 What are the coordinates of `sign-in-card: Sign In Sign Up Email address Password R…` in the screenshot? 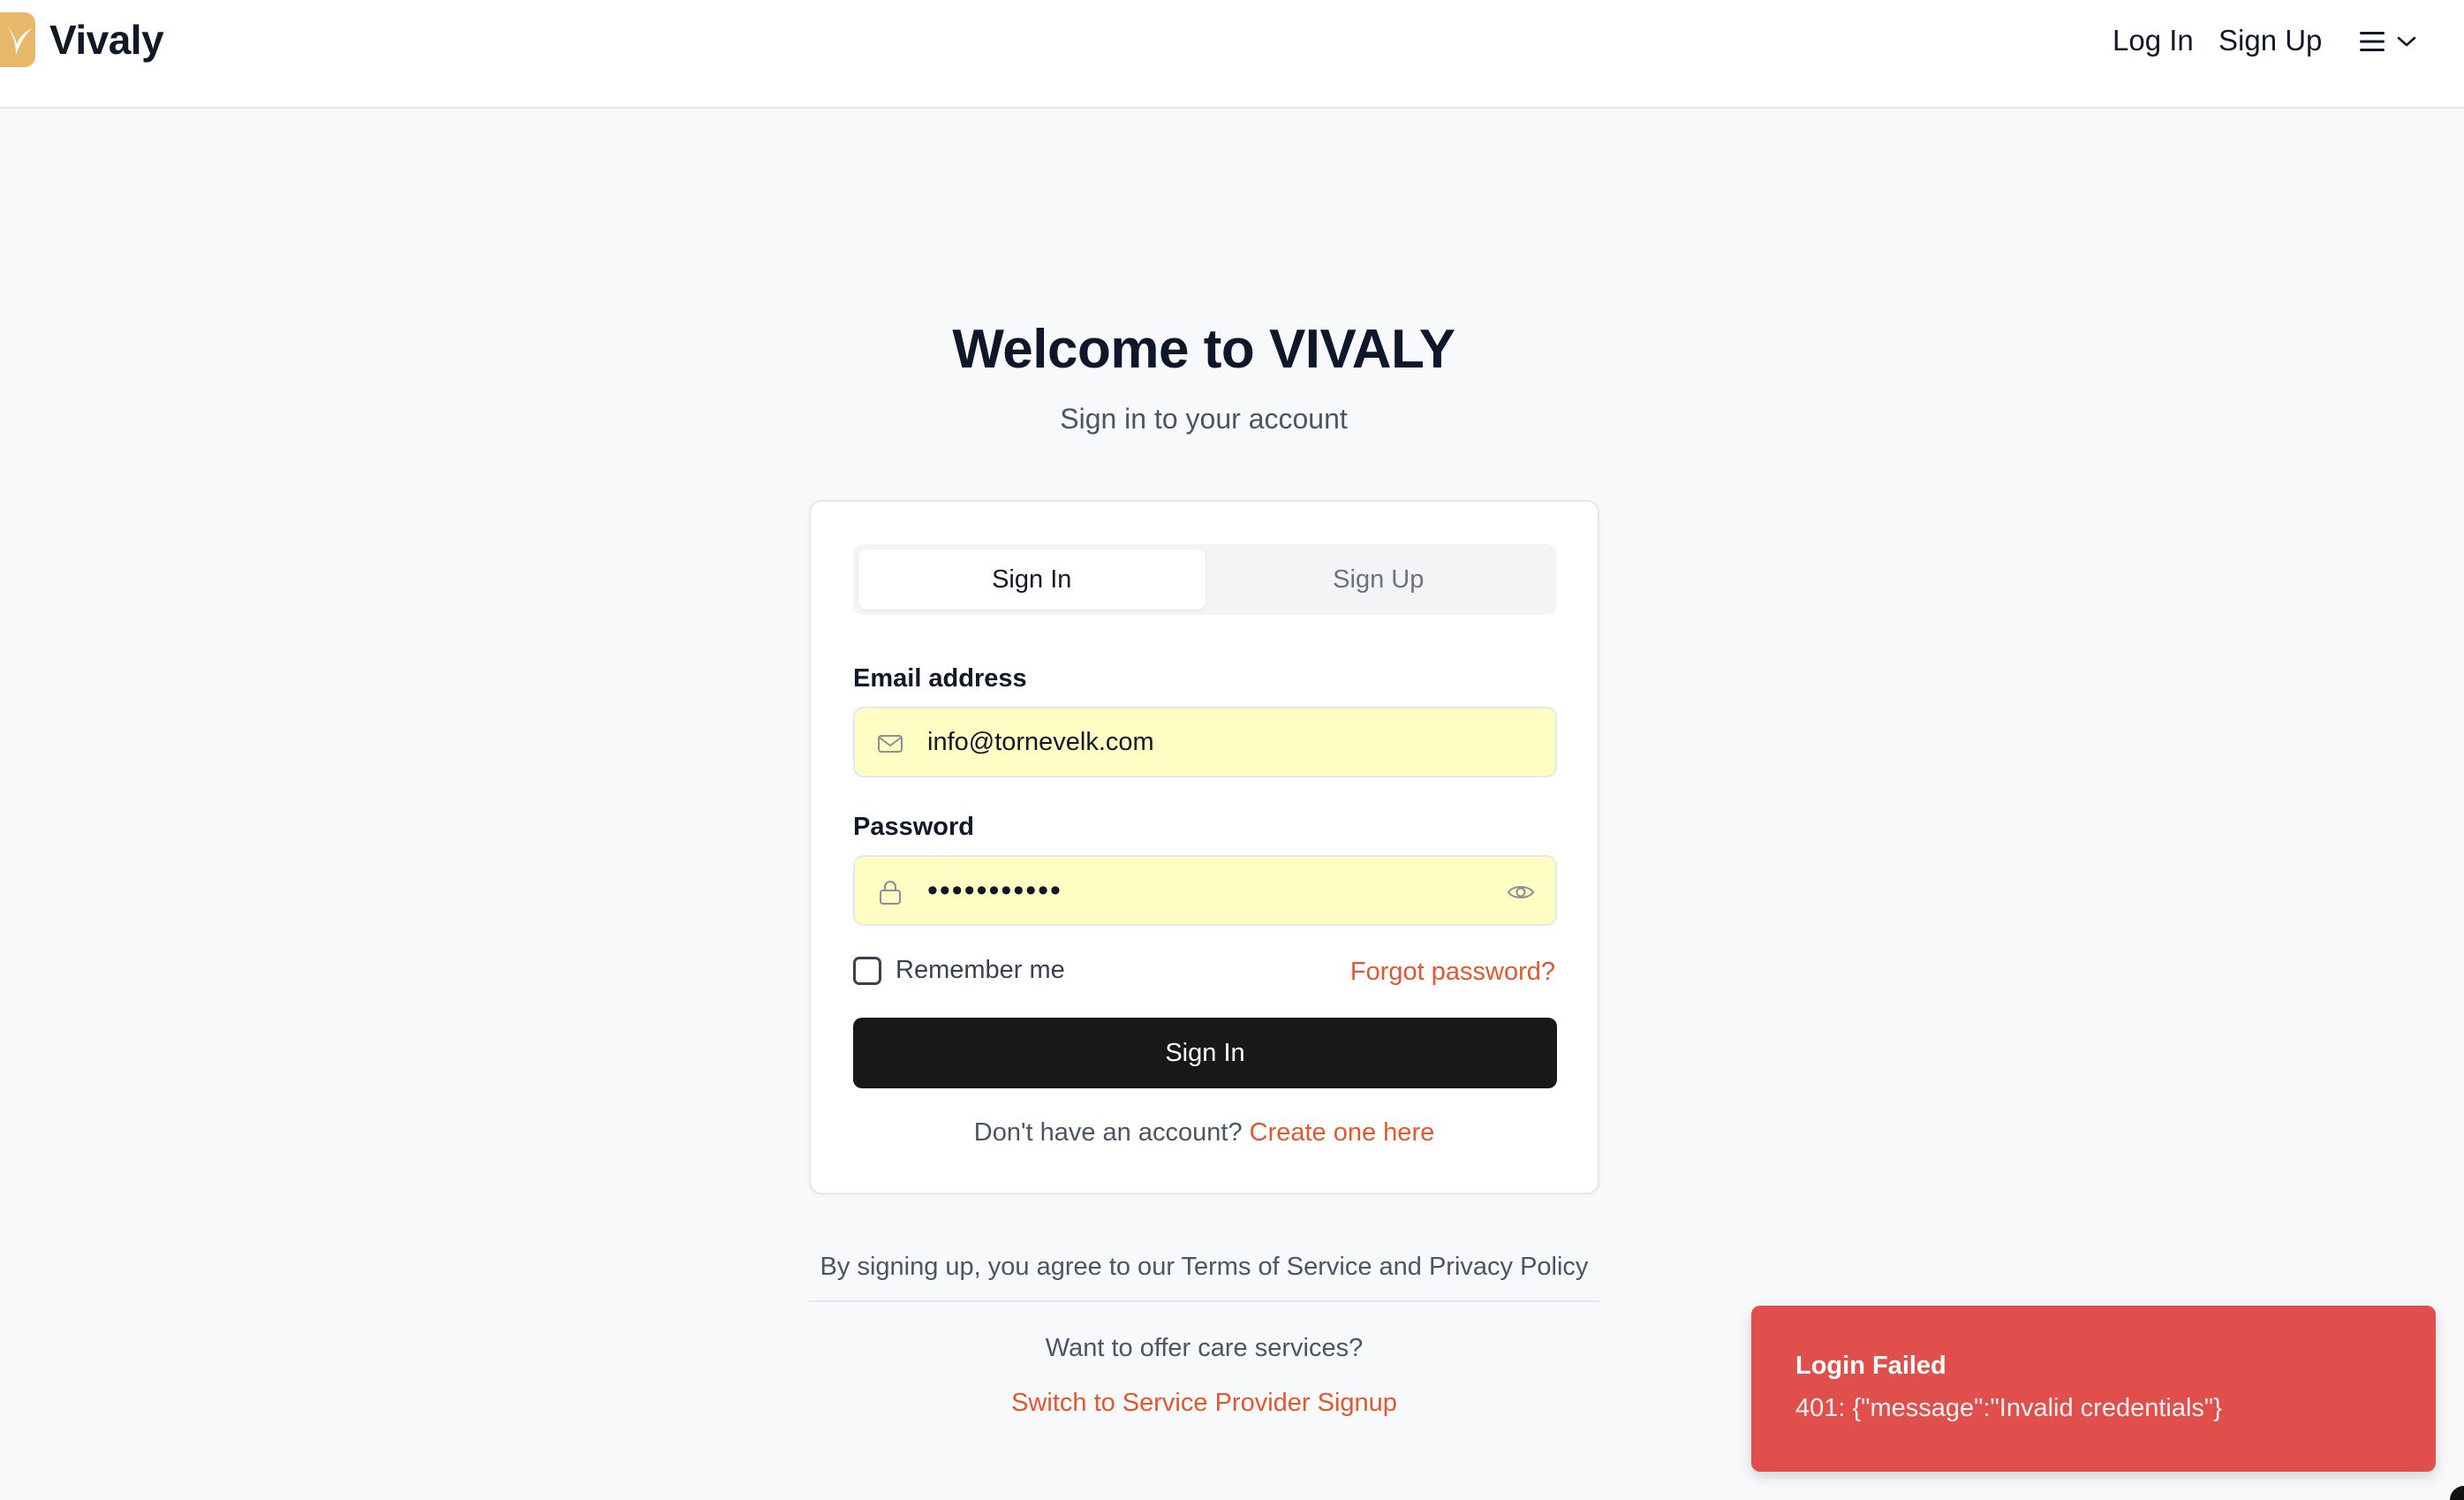 It's located at (1204, 847).